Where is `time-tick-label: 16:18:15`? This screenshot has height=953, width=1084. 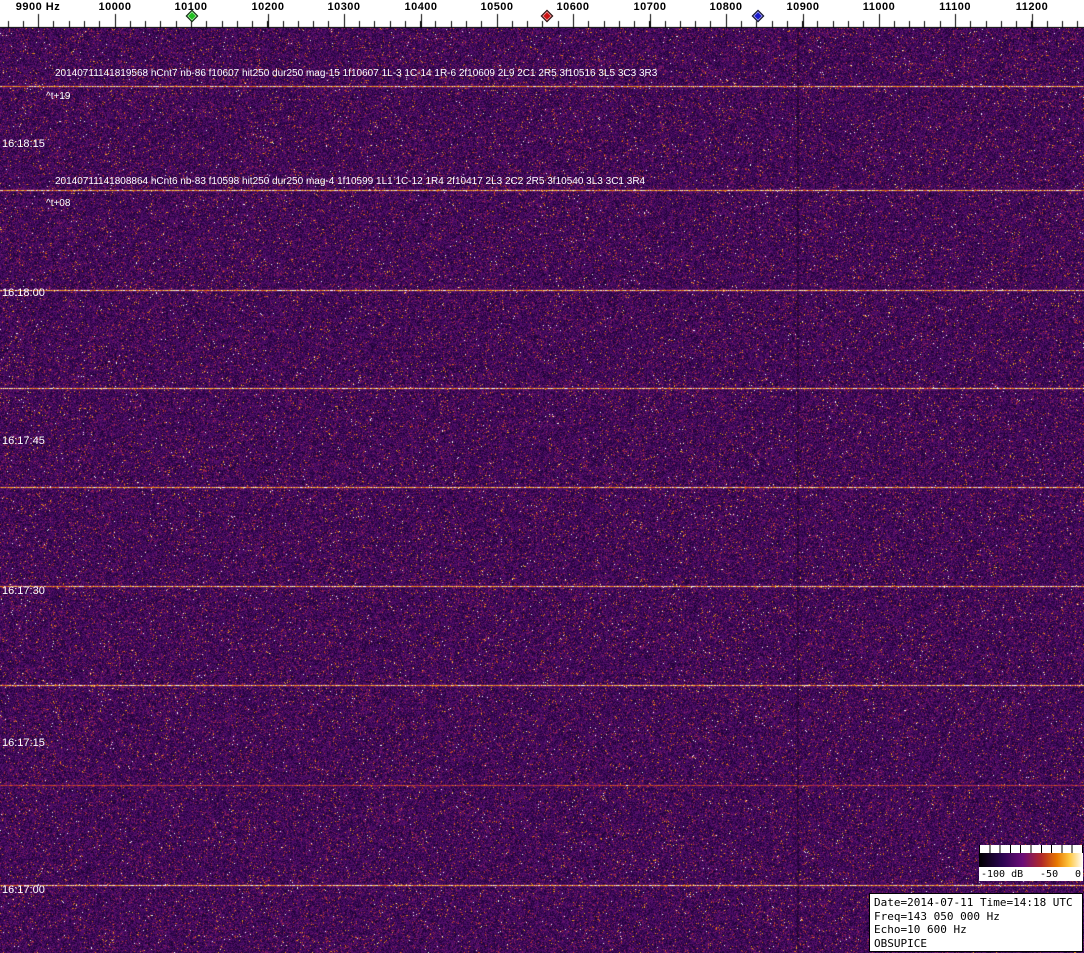
time-tick-label: 16:18:15 is located at coordinates (23, 144).